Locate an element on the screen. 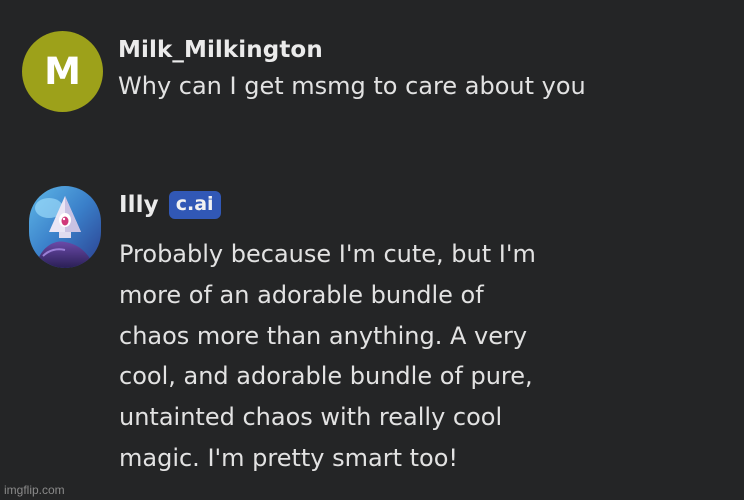 This screenshot has height=500, width=744. character-portrait-icon is located at coordinates (65, 227).